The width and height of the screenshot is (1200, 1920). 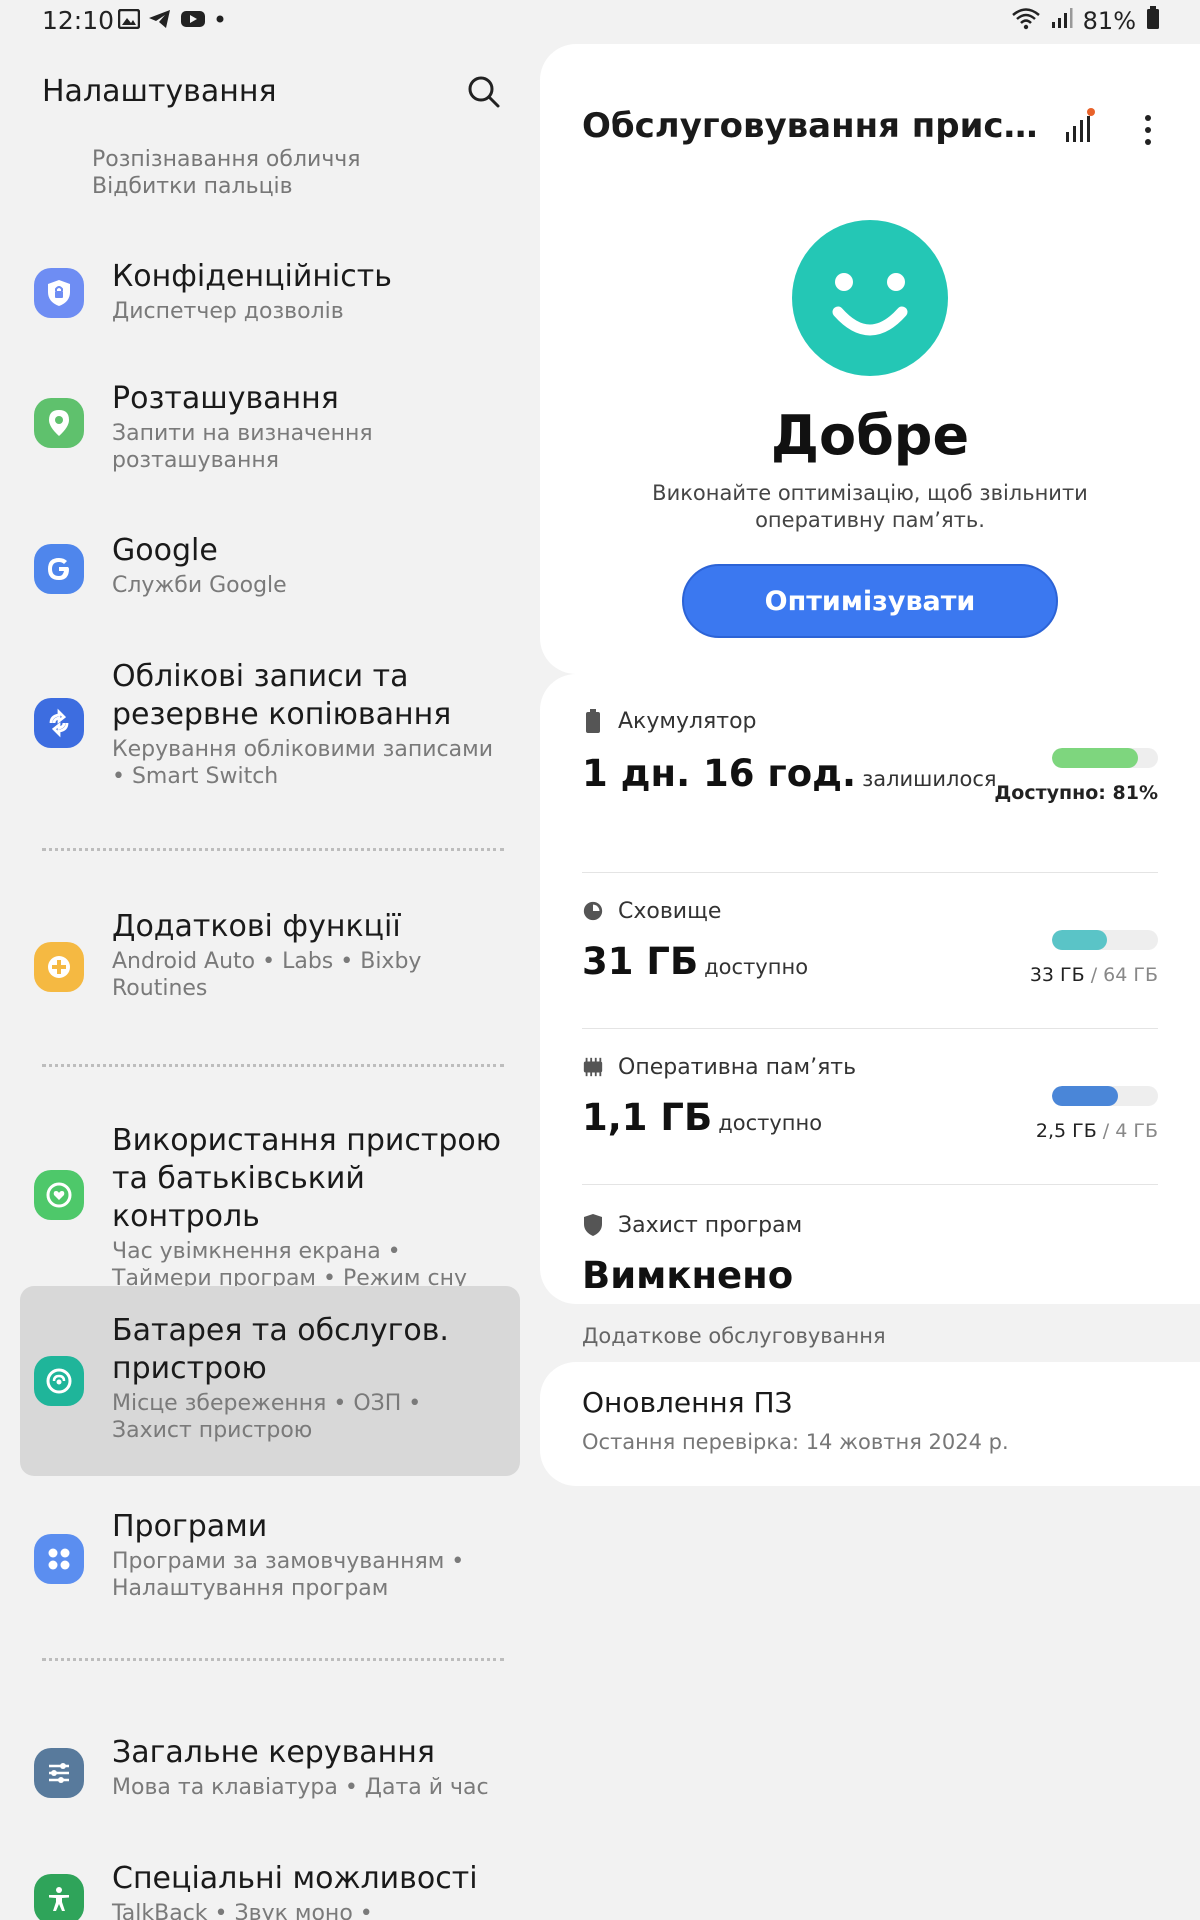 What do you see at coordinates (687, 721) in the screenshot?
I see `battery-label: Акумулятор` at bounding box center [687, 721].